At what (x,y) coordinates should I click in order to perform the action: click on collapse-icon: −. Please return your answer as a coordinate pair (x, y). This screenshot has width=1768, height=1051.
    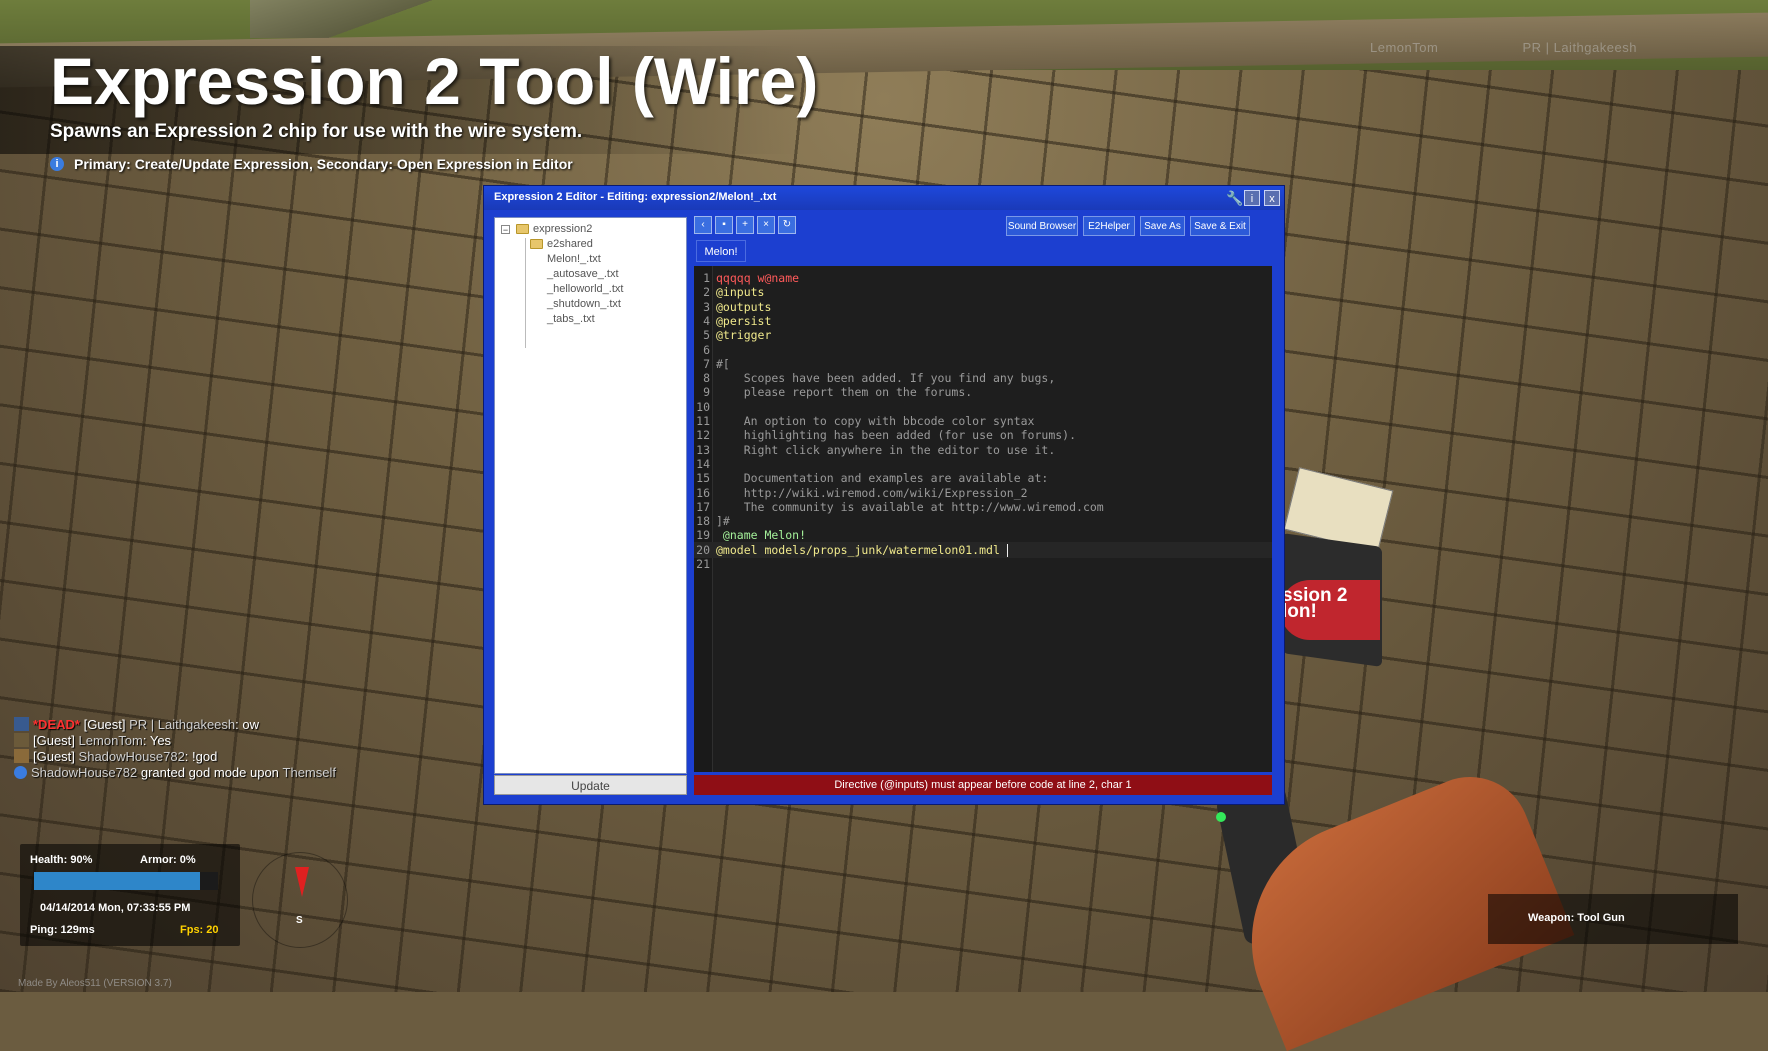
    Looking at the image, I should click on (505, 229).